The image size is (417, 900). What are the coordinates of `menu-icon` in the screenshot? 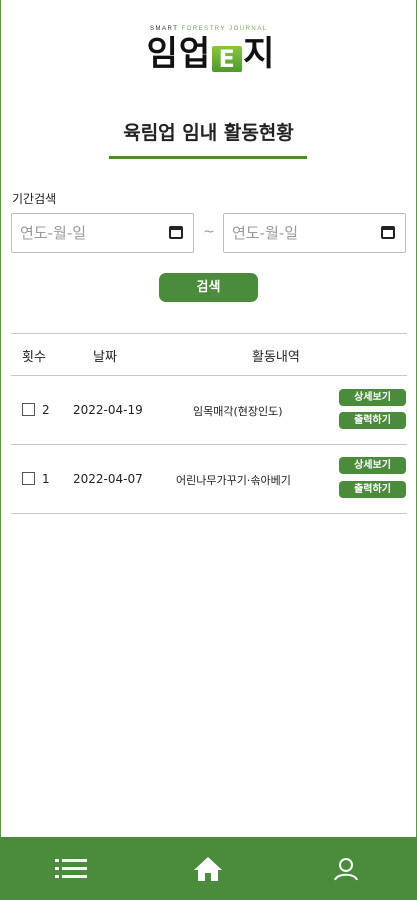 It's located at (71, 869).